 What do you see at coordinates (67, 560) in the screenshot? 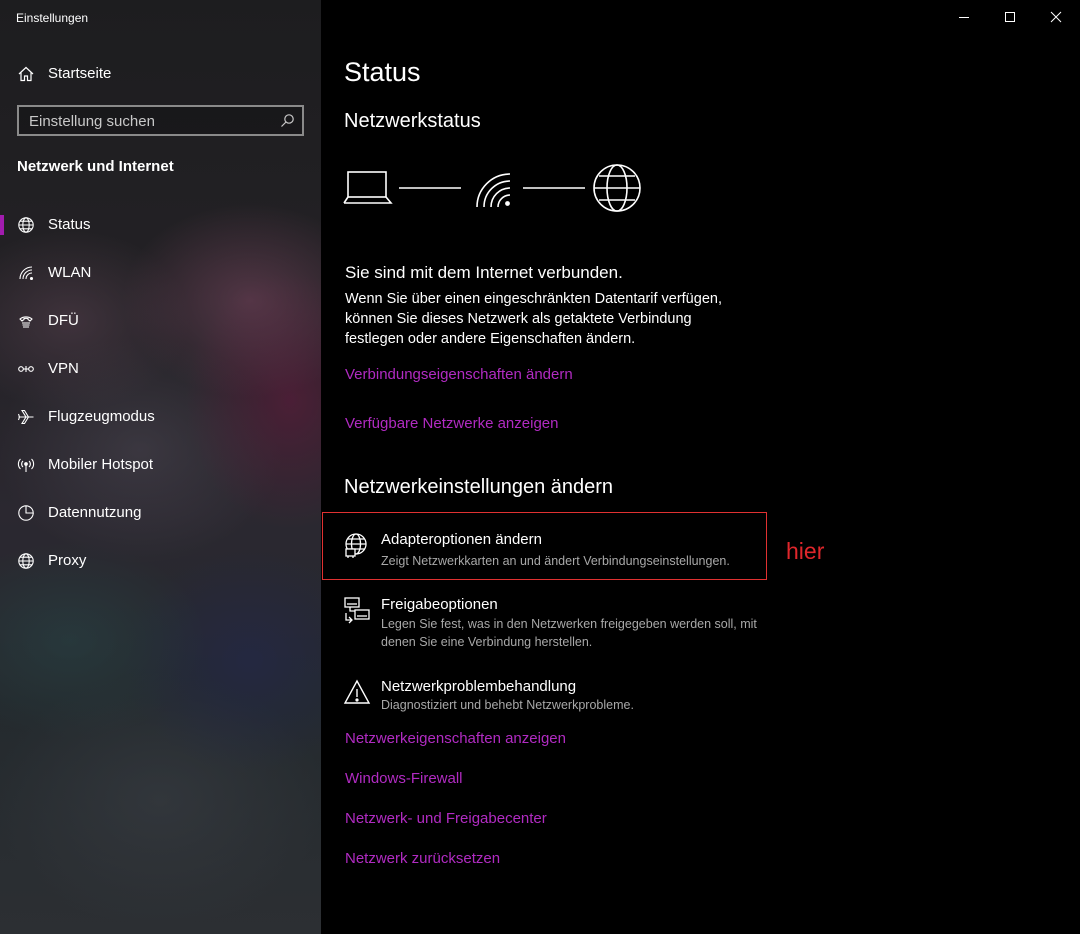
I see `sidebar-item-label: Proxy` at bounding box center [67, 560].